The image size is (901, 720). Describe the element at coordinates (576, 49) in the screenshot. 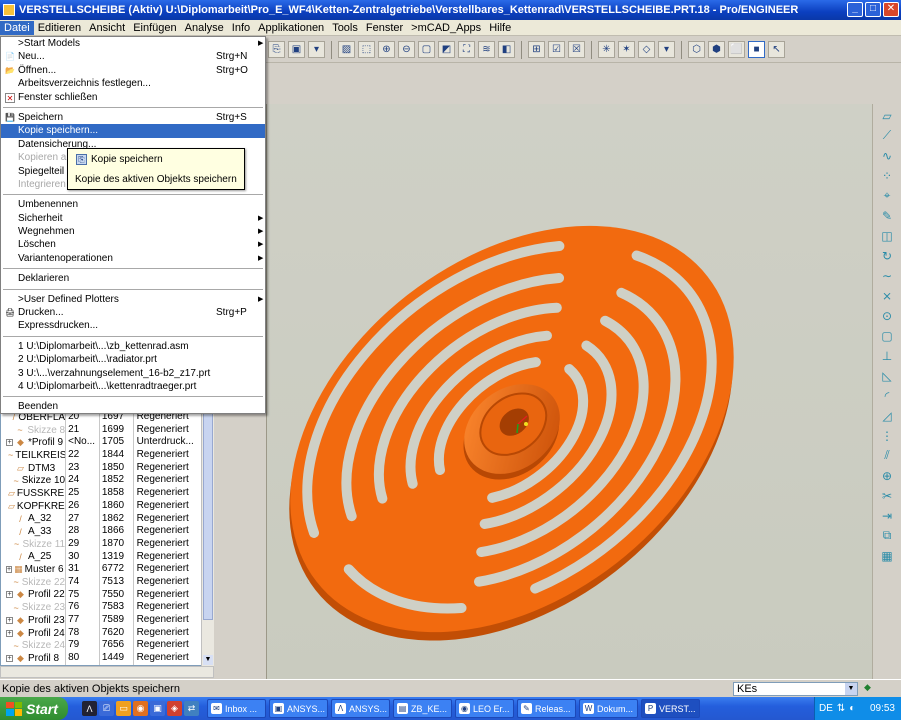

I see `toolbar-cancel-icon: ☒` at that location.